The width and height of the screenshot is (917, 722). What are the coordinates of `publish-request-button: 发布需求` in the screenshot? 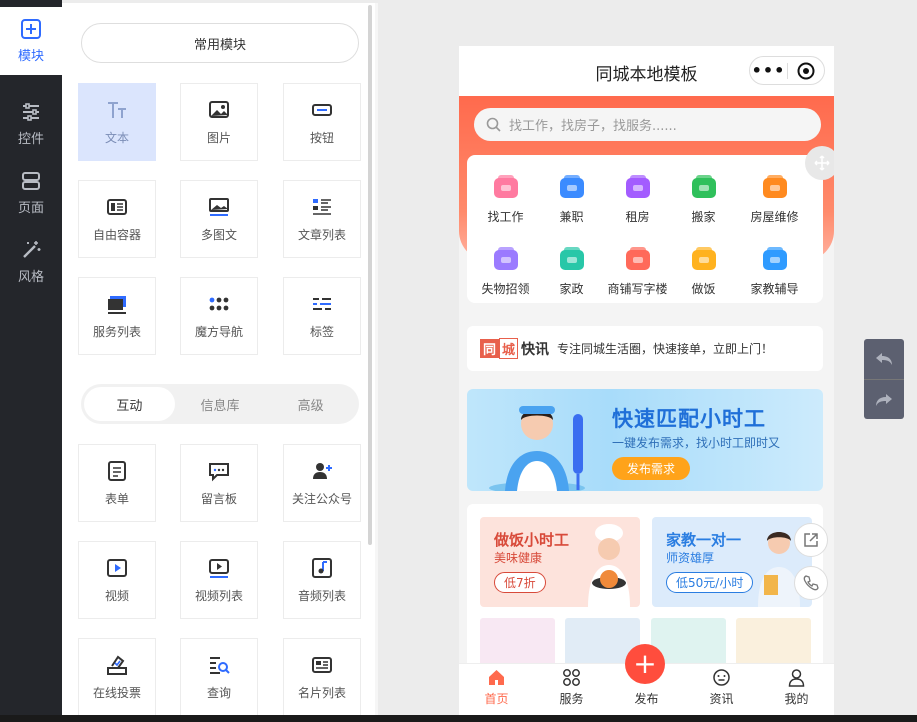 It's located at (651, 468).